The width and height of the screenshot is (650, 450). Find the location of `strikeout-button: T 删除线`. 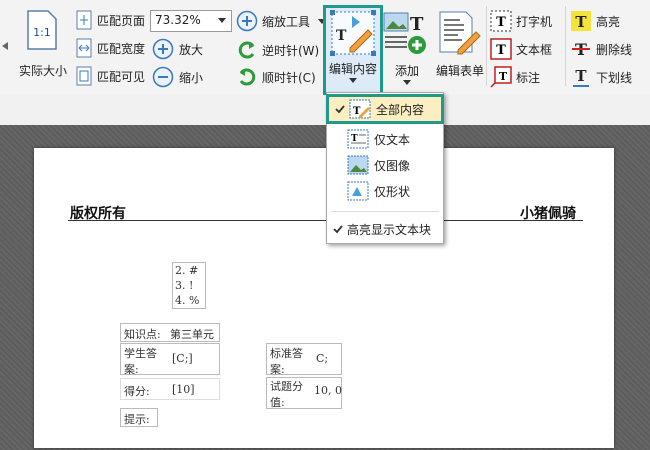

strikeout-button: T 删除线 is located at coordinates (609, 49).